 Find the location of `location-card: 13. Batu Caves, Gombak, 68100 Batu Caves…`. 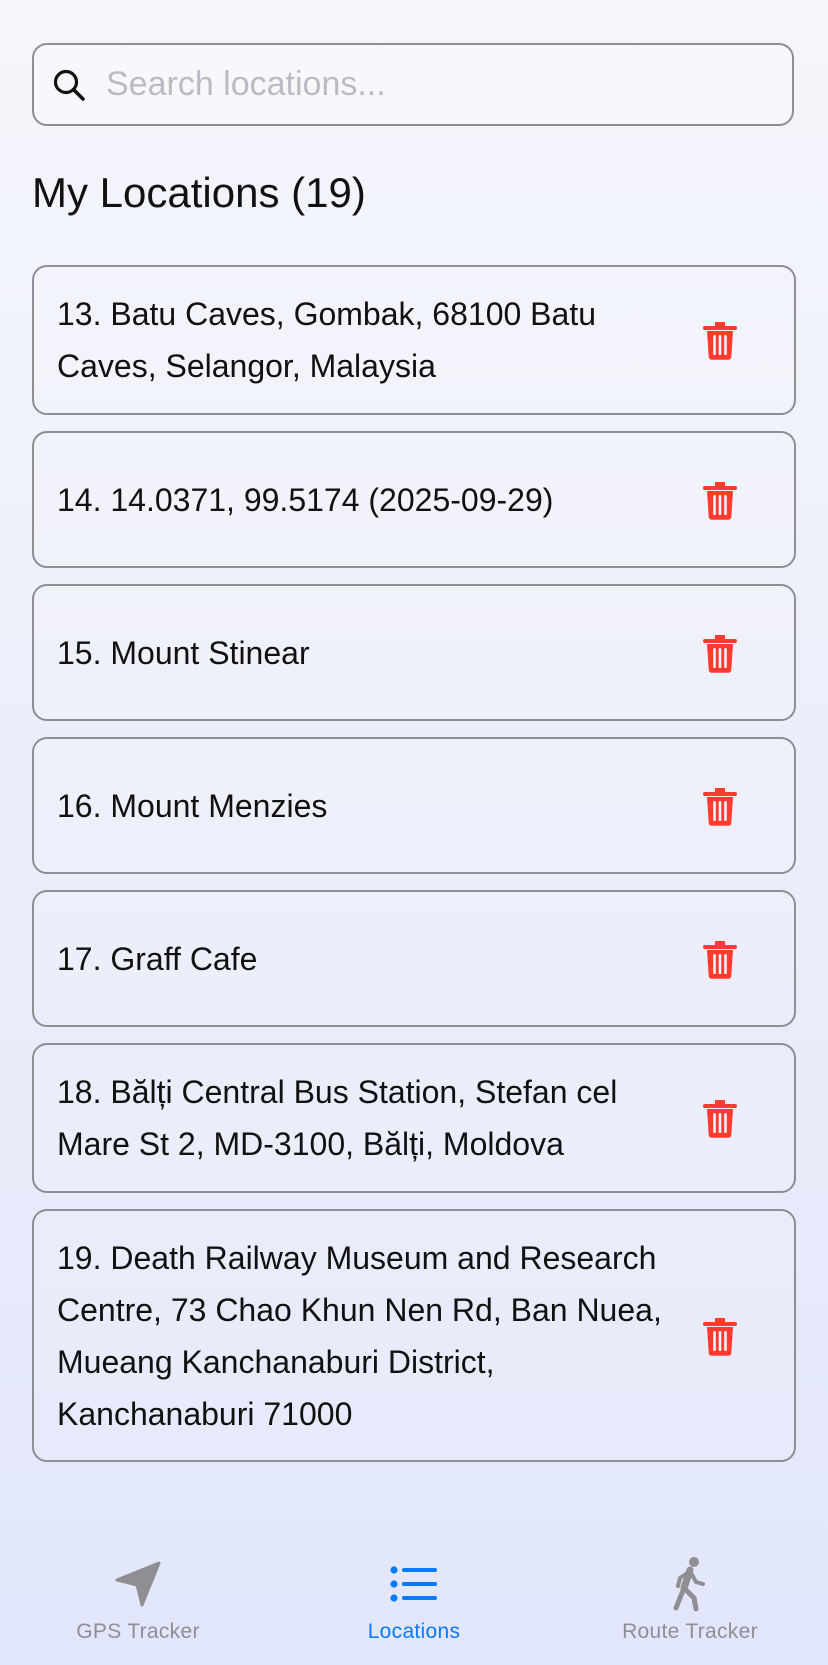

location-card: 13. Batu Caves, Gombak, 68100 Batu Caves… is located at coordinates (414, 340).